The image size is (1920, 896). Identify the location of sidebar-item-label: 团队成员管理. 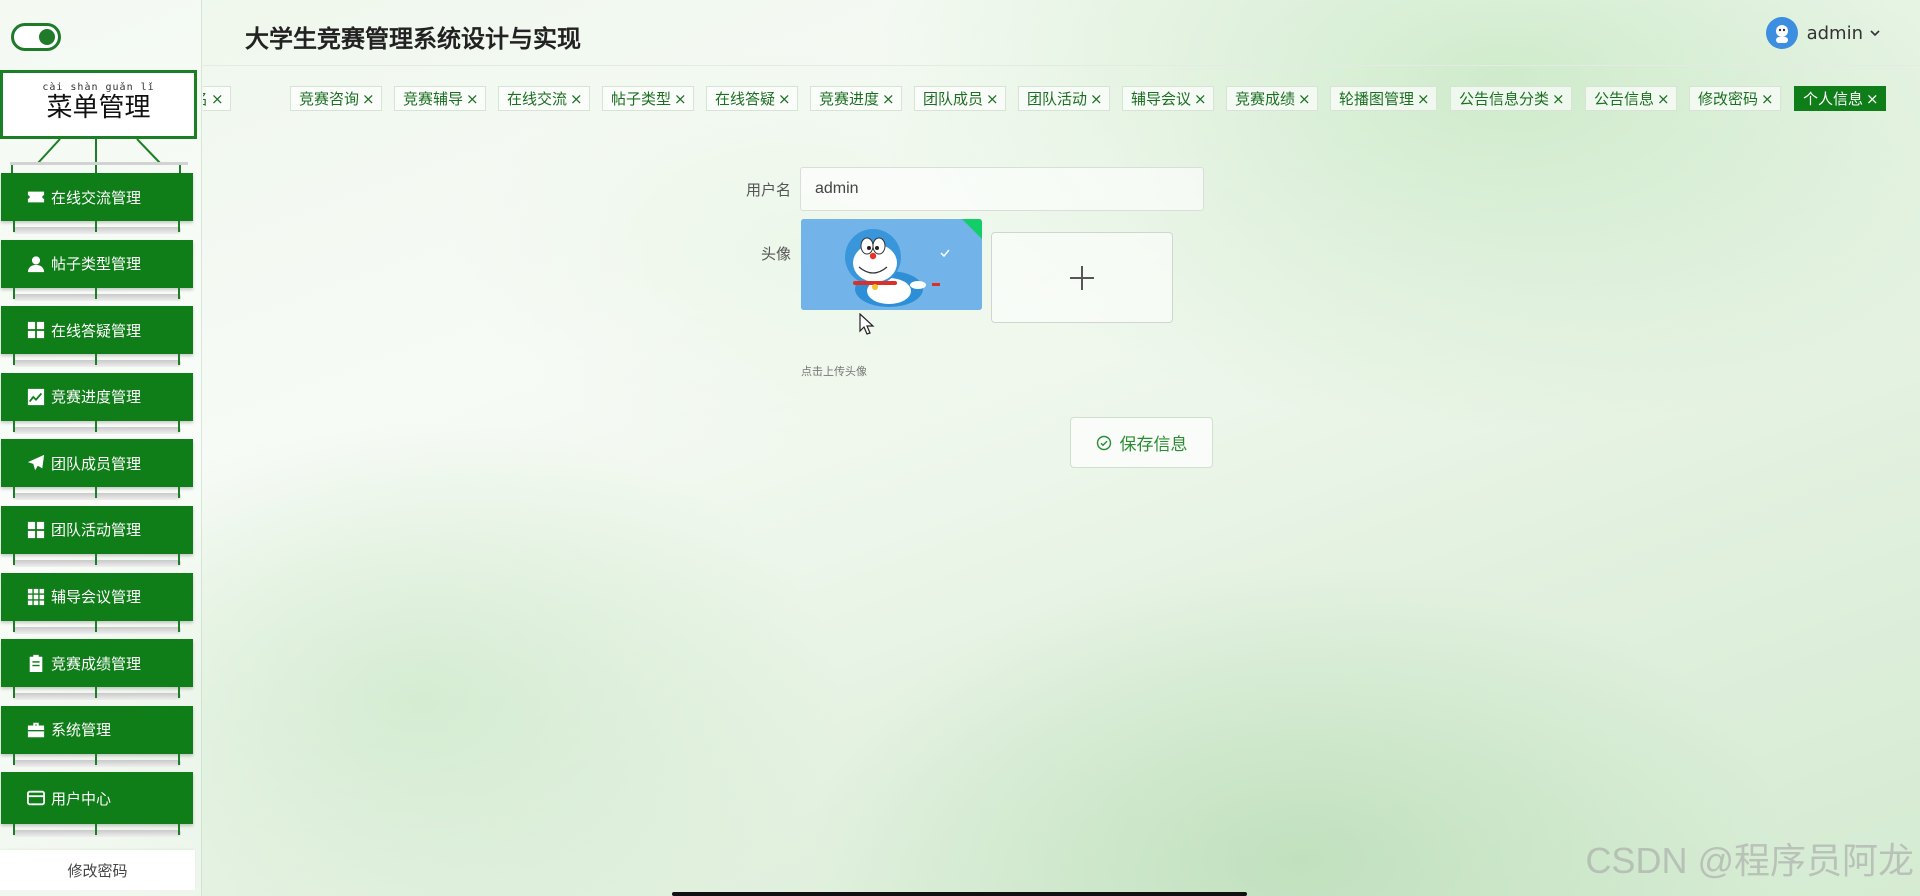
(96, 463).